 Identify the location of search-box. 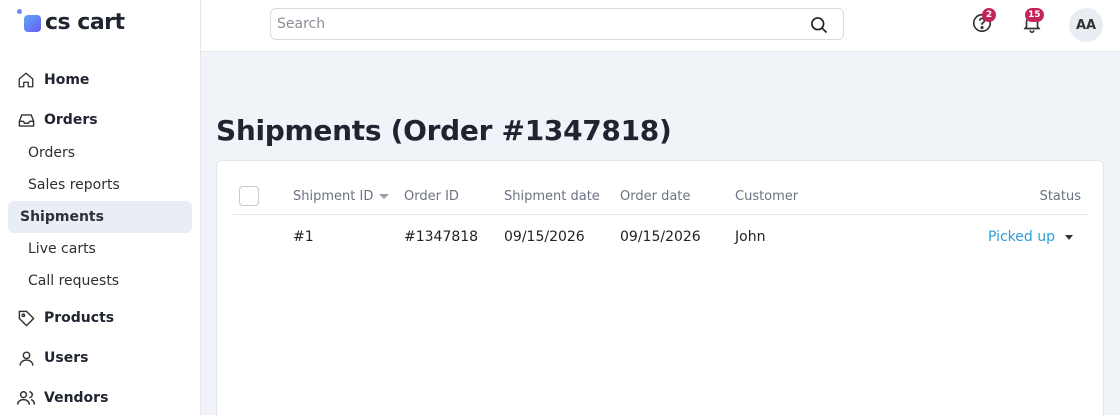
(557, 24).